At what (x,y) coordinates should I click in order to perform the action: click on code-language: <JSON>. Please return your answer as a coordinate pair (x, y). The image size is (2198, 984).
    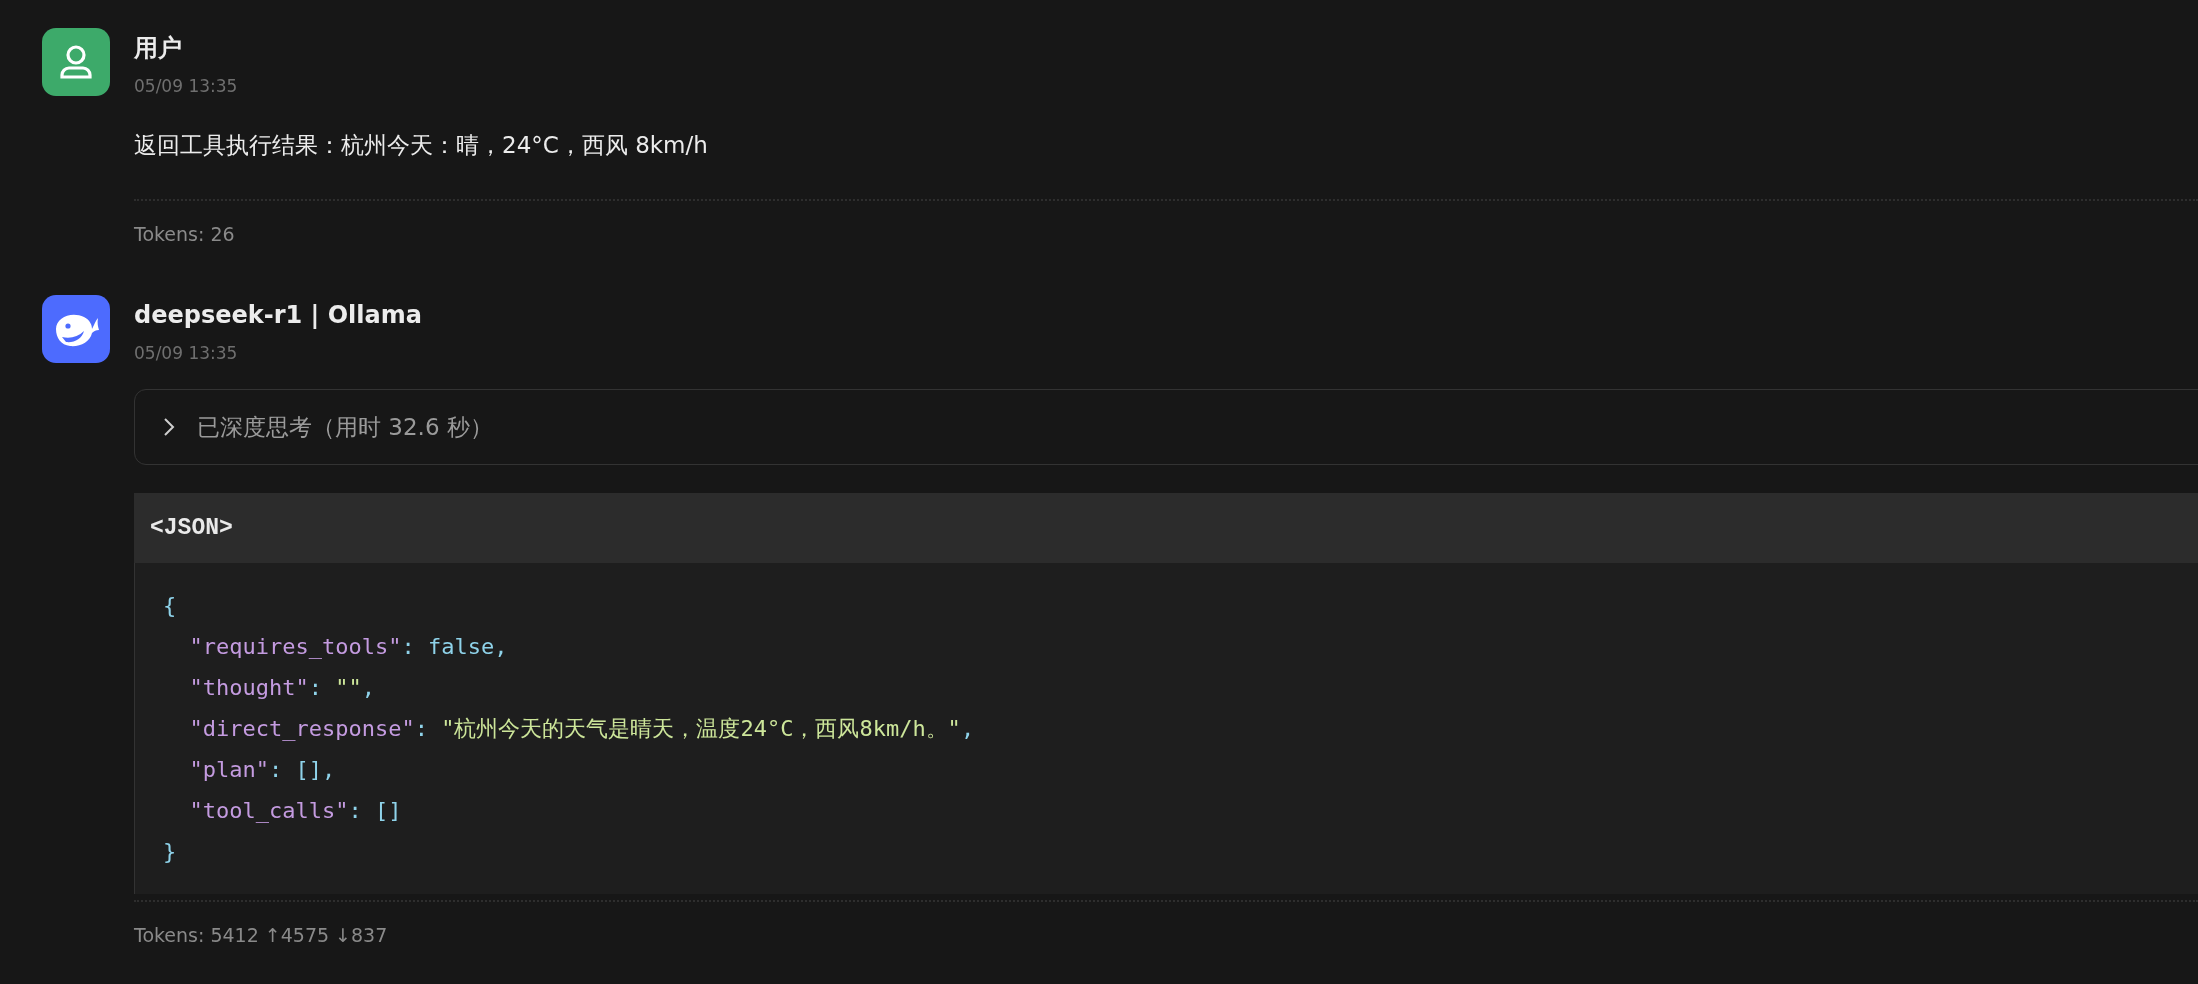
    Looking at the image, I should click on (191, 528).